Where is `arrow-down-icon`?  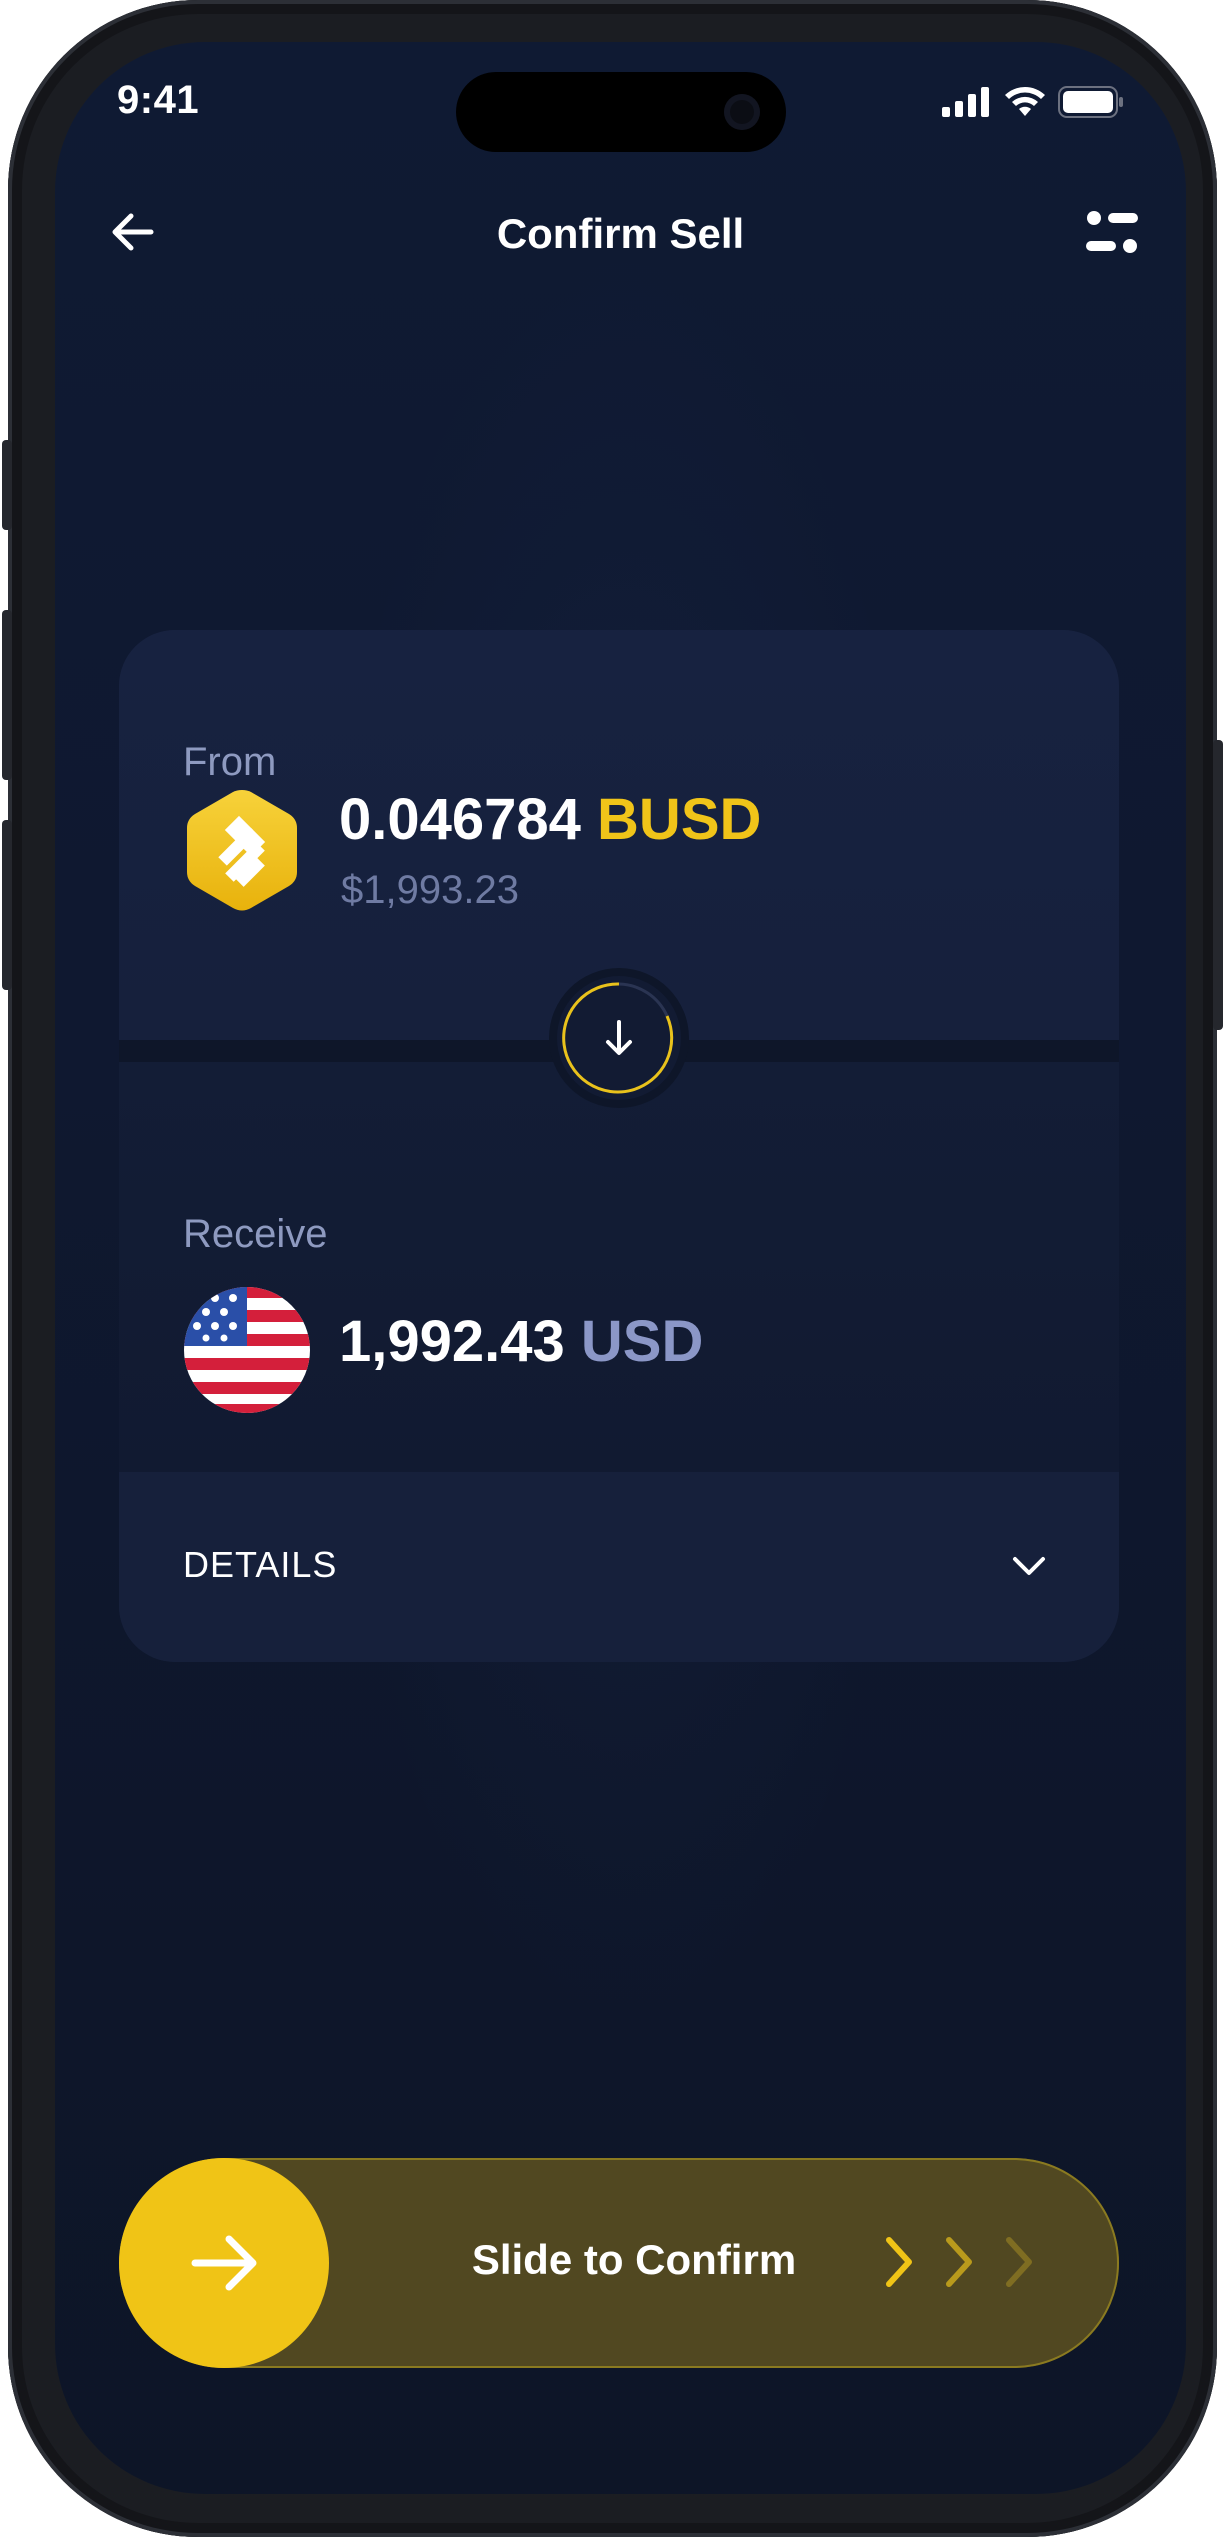 arrow-down-icon is located at coordinates (618, 1038).